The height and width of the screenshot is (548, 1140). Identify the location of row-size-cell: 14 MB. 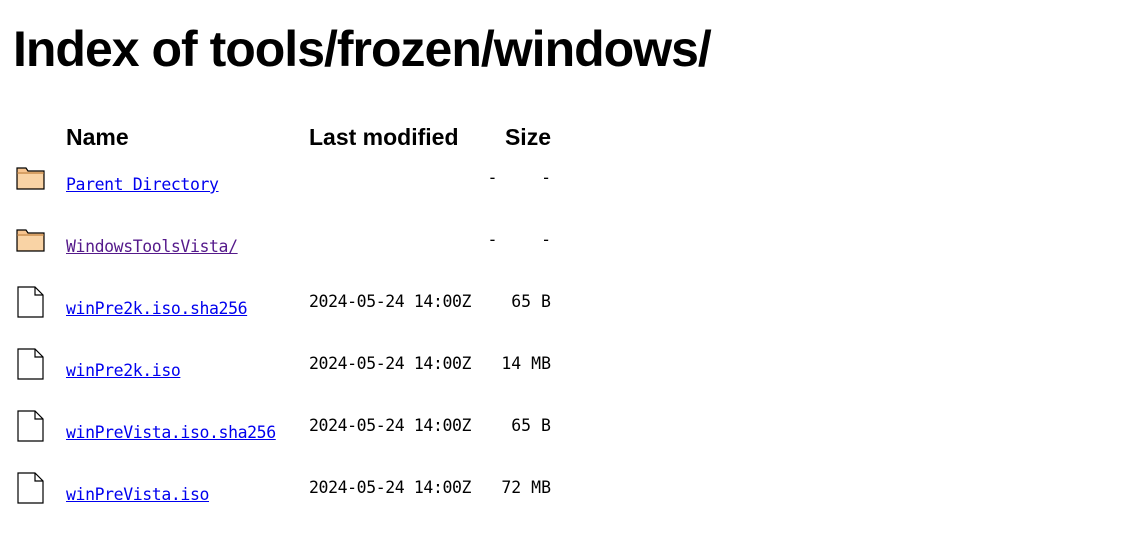
(524, 374).